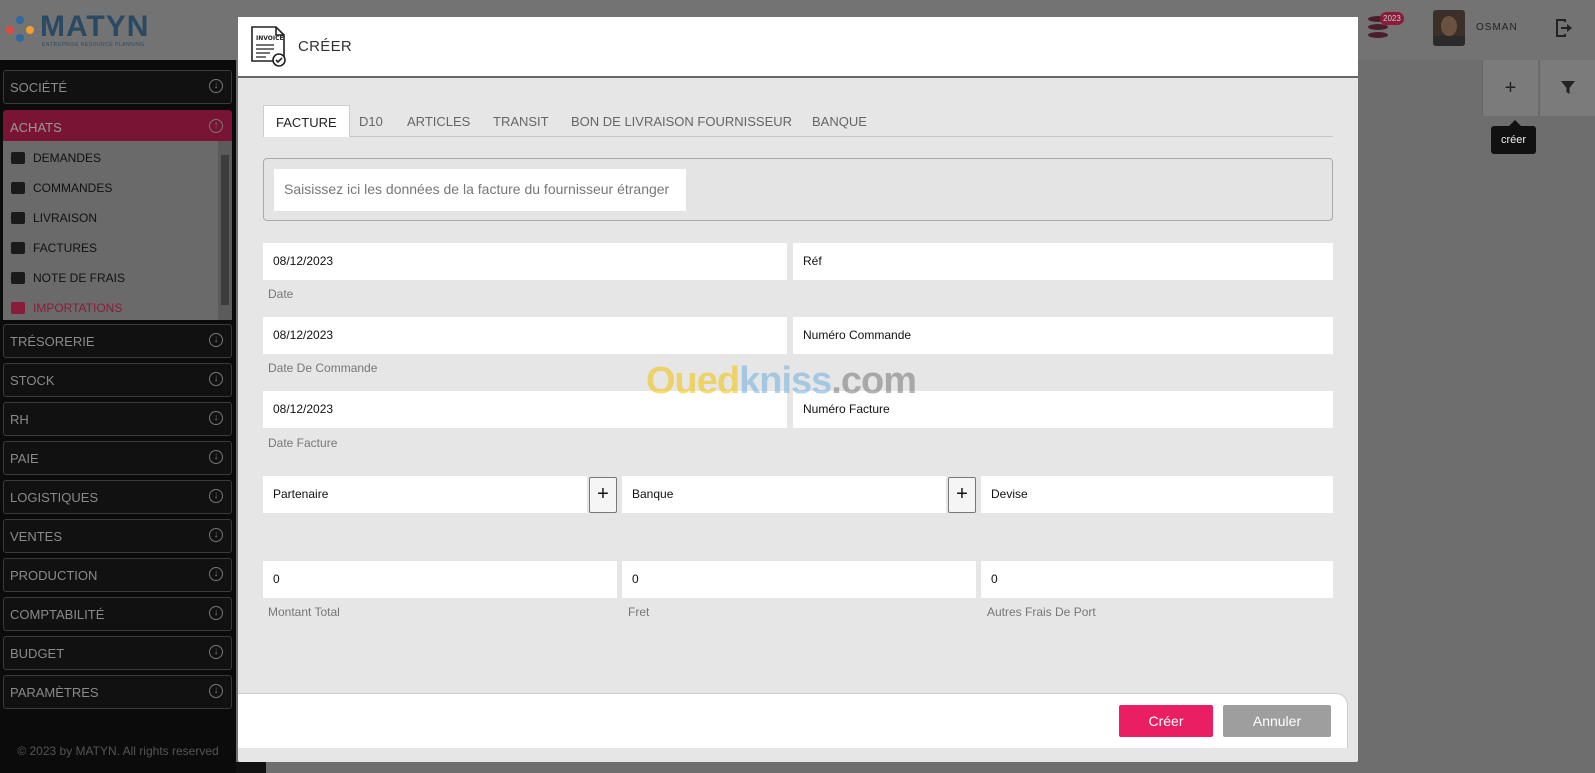 The image size is (1595, 773). What do you see at coordinates (874, 381) in the screenshot?
I see `watermark-part: .com` at bounding box center [874, 381].